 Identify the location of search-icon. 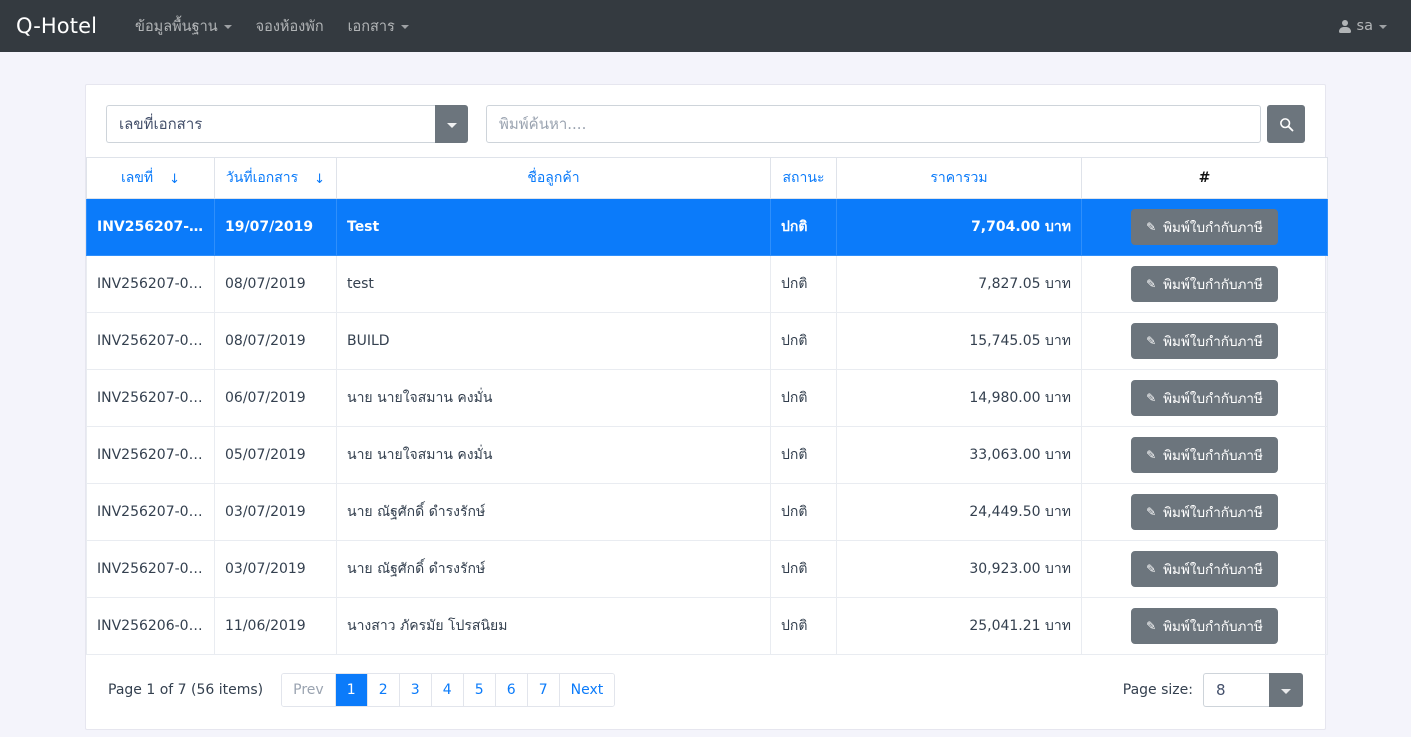
(1286, 124).